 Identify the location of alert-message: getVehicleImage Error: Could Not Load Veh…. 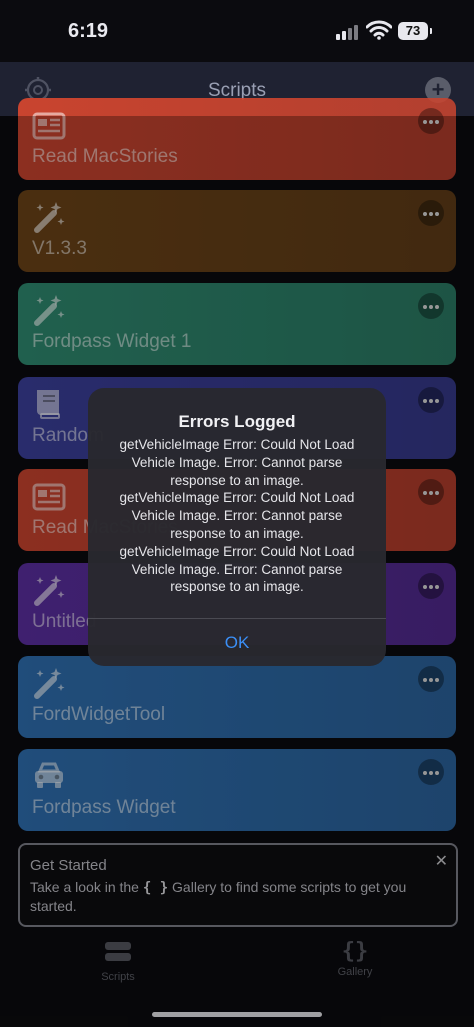
(237, 516).